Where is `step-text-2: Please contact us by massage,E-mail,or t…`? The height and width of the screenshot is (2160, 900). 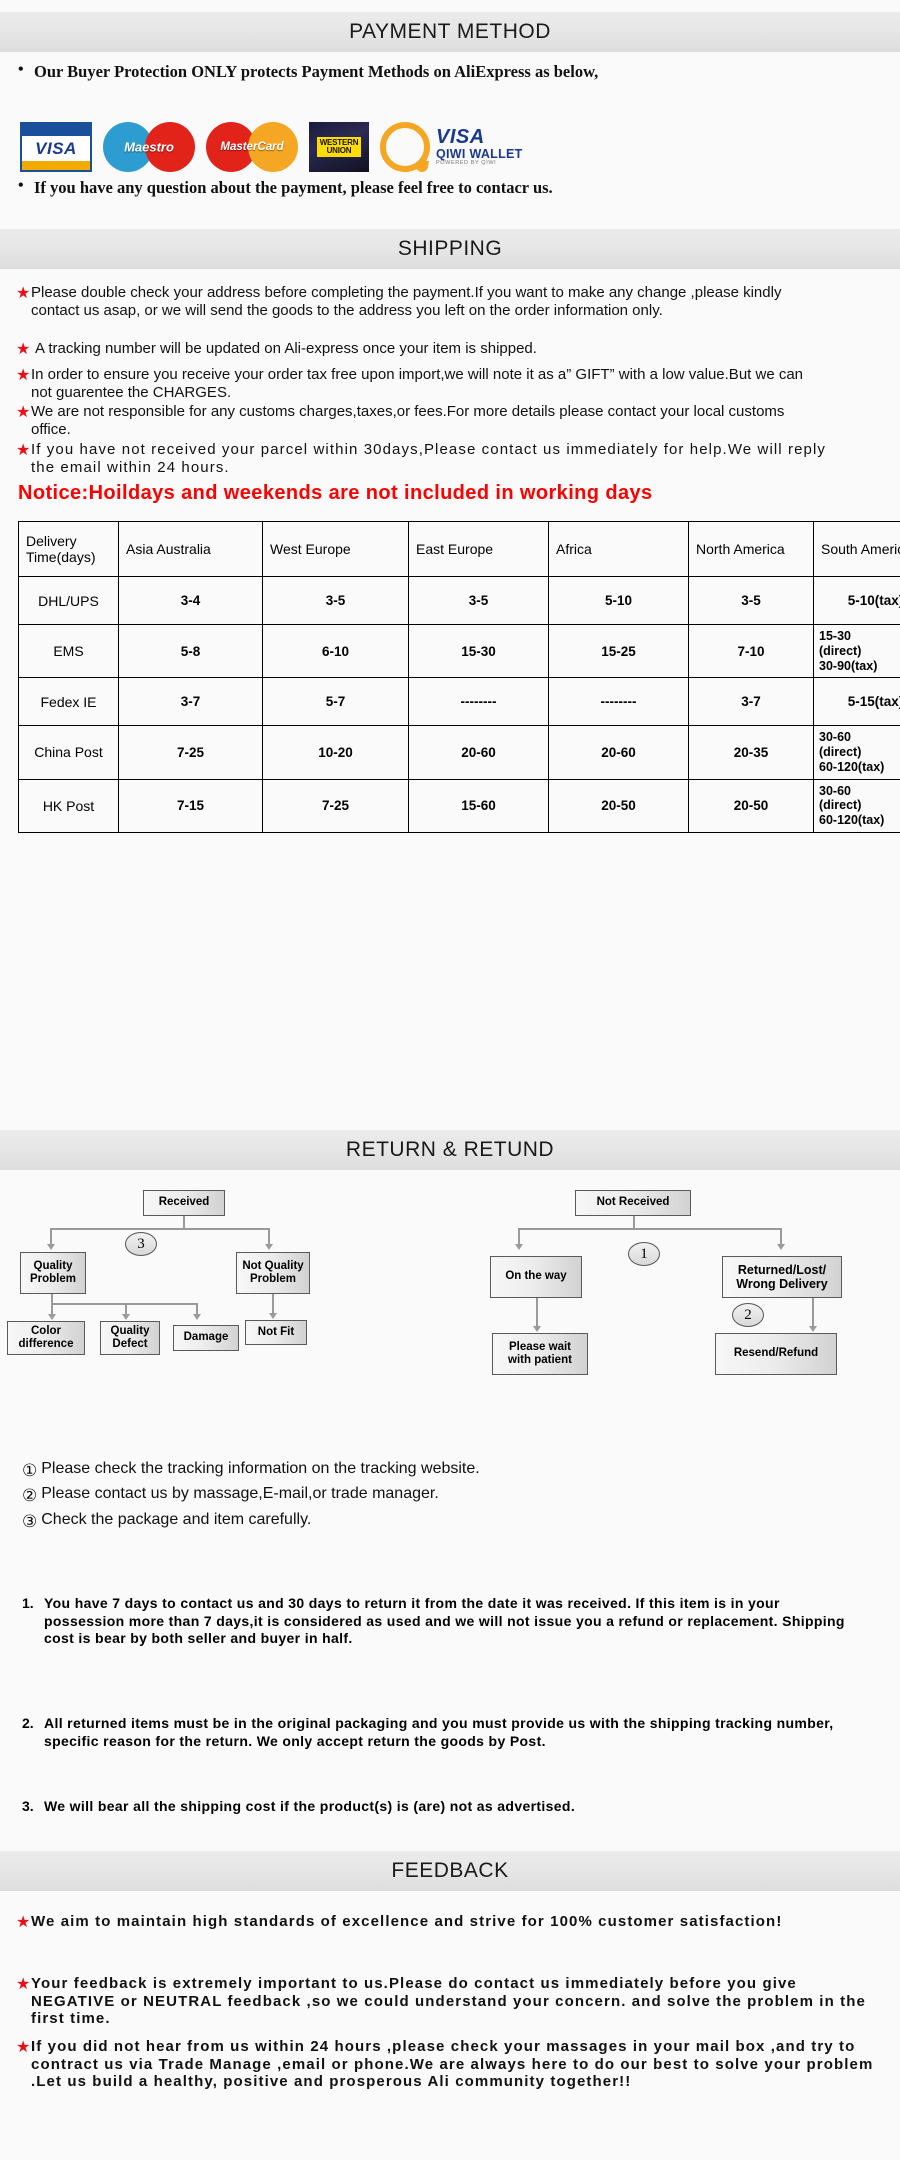 step-text-2: Please contact us by massage,E-mail,or t… is located at coordinates (240, 1494).